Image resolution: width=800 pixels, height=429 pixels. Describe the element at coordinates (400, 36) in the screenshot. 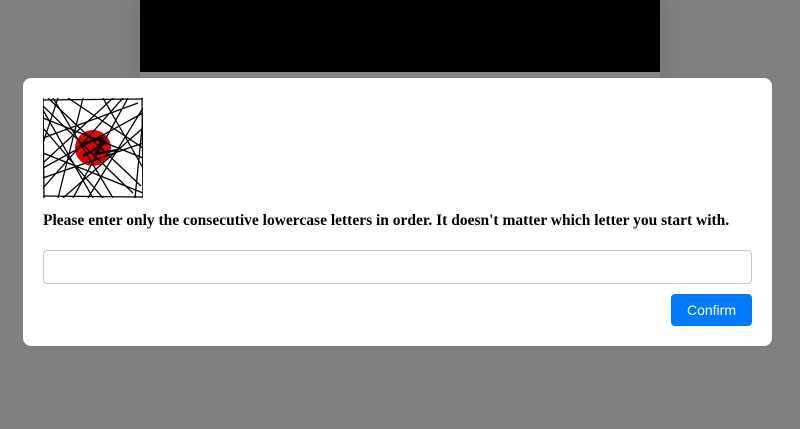

I see `background-black-banner` at that location.